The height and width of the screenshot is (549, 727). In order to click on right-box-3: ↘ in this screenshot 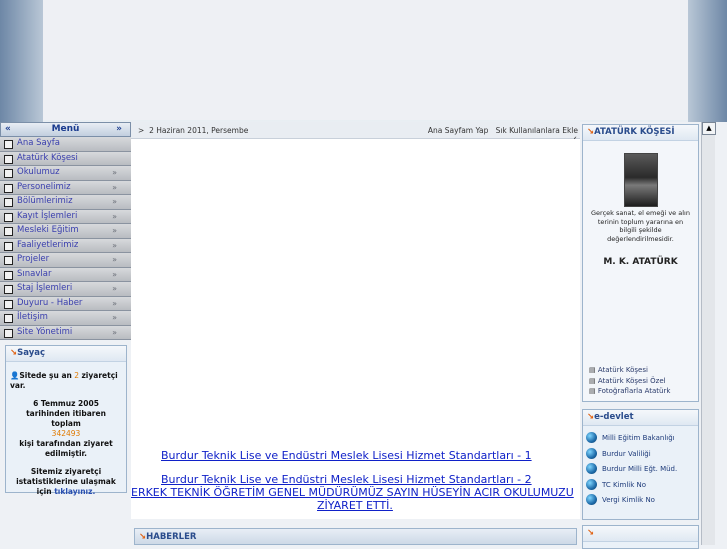, I will do `click(640, 537)`.